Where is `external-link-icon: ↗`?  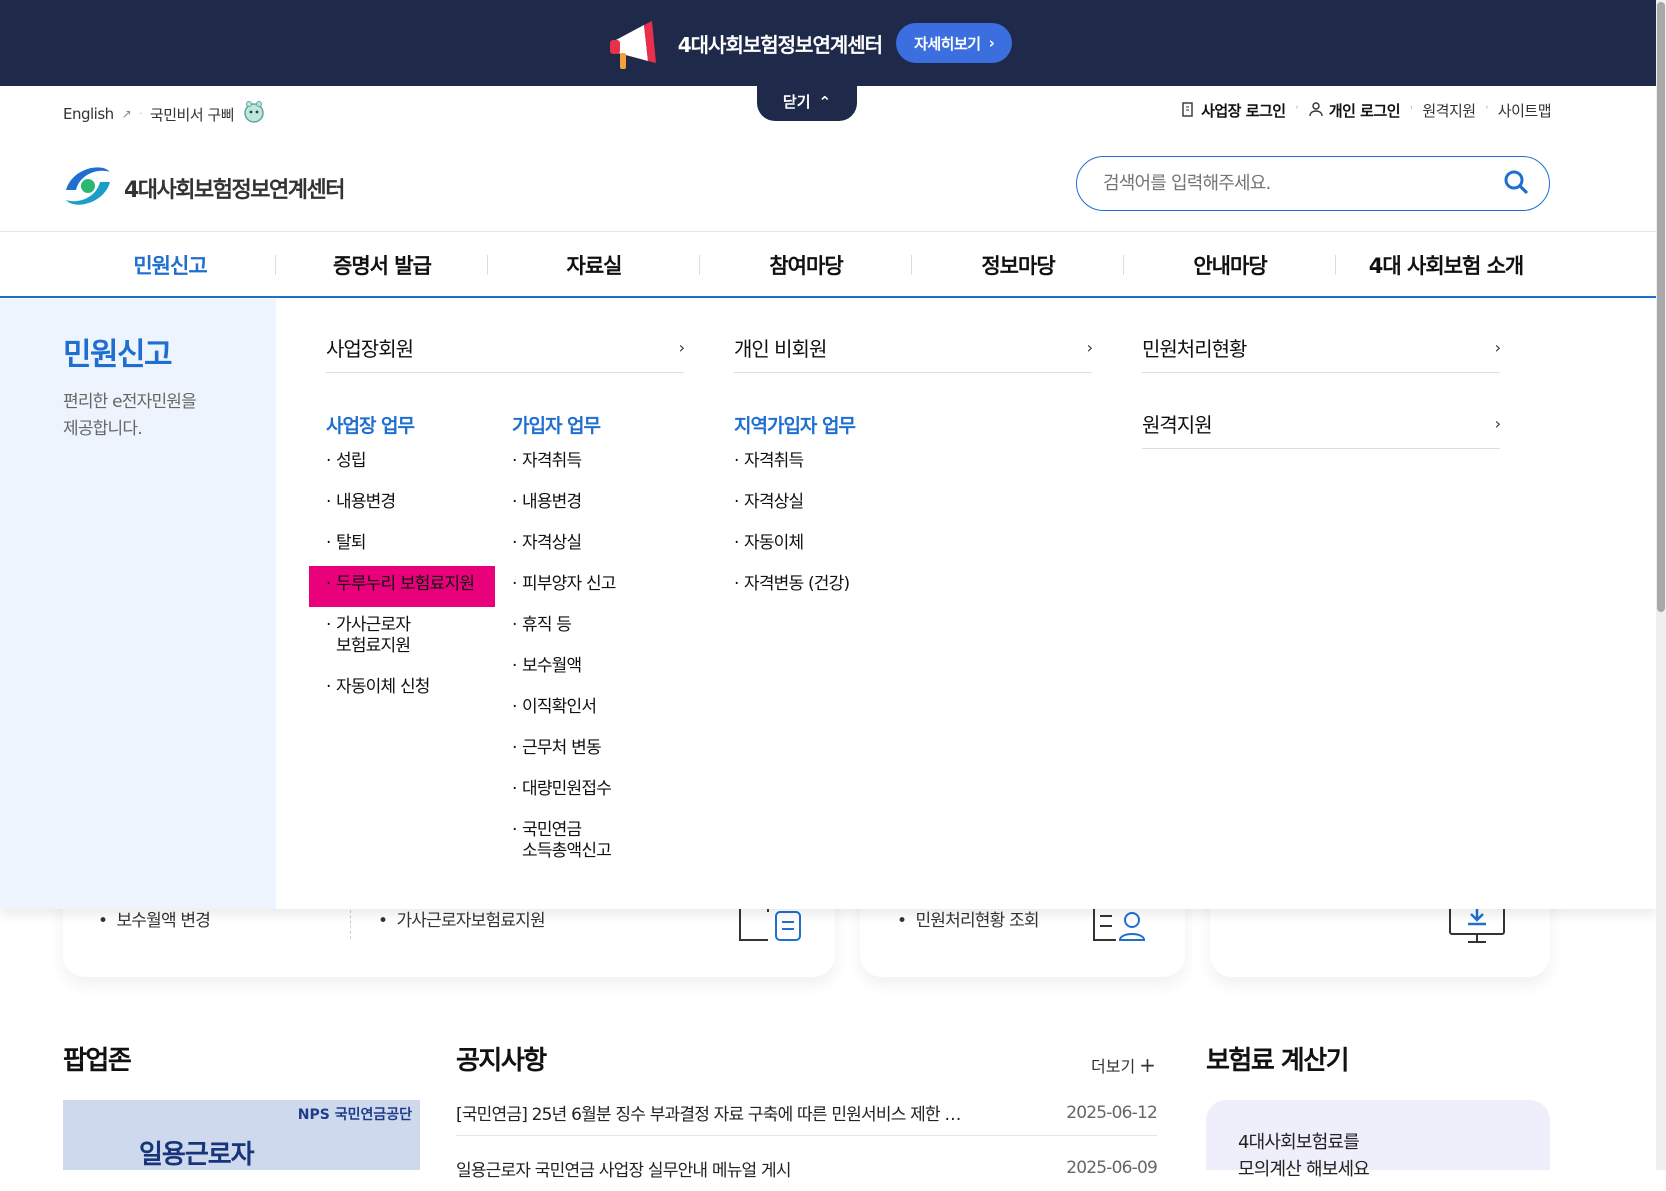 external-link-icon: ↗ is located at coordinates (126, 114).